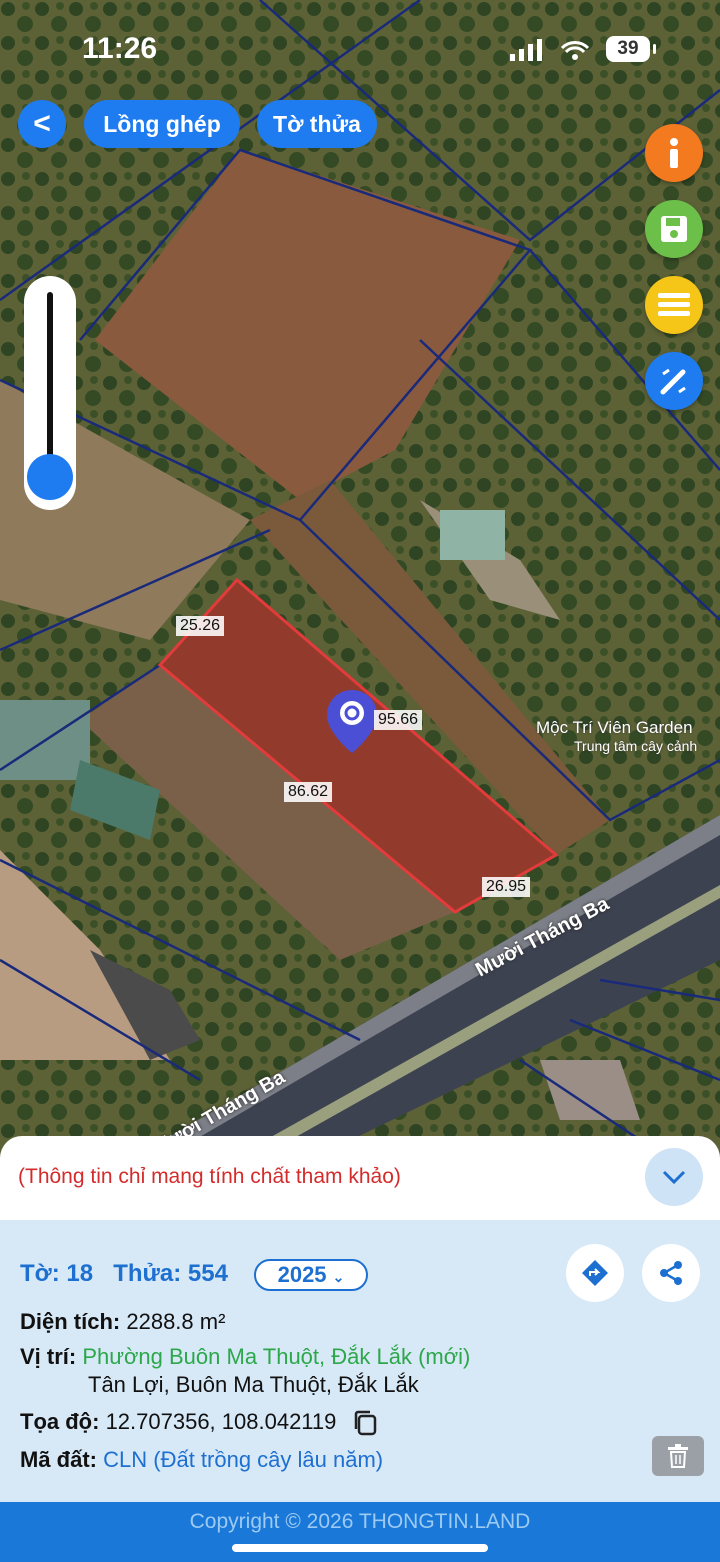 The height and width of the screenshot is (1562, 720). I want to click on location-label: Vị trí:, so click(48, 1356).